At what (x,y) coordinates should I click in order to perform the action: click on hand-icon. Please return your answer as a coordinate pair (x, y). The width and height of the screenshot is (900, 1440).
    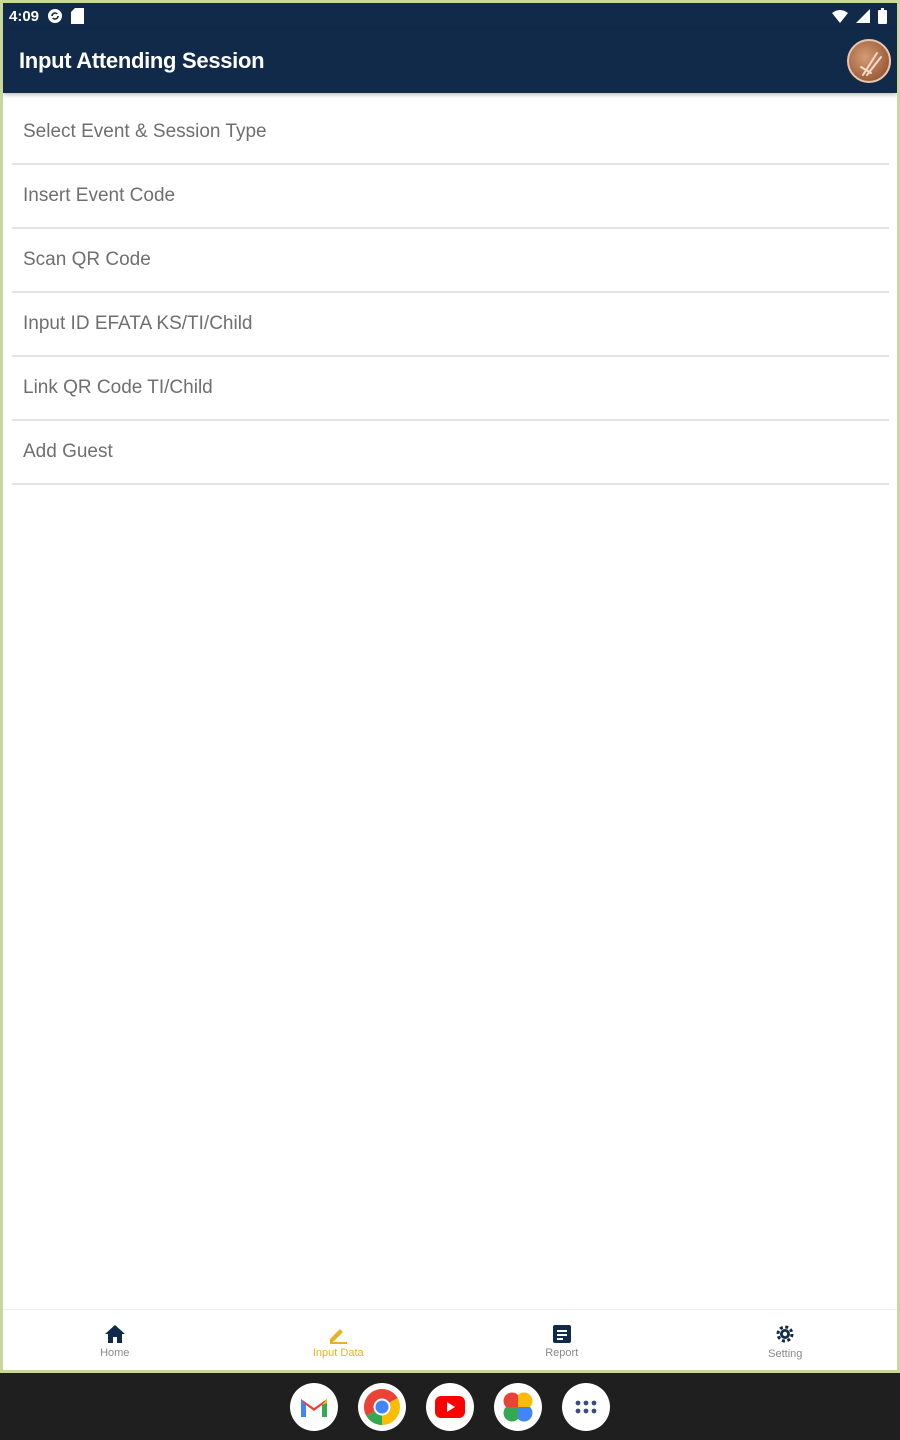
    Looking at the image, I should click on (871, 64).